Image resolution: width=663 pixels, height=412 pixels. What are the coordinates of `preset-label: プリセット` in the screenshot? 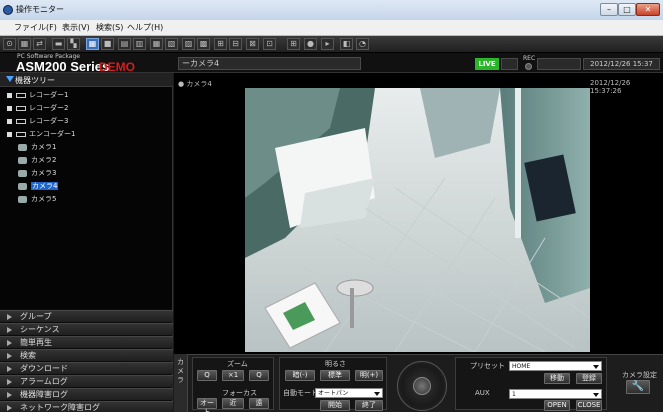 It's located at (487, 366).